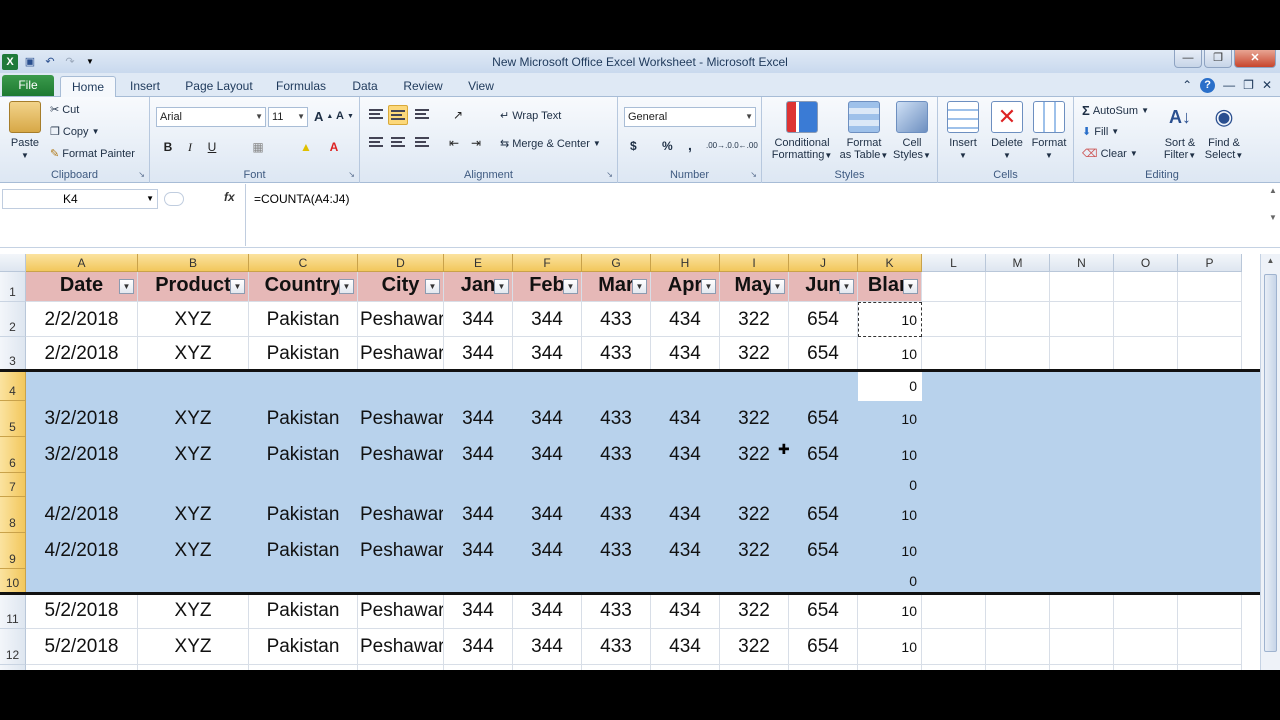  I want to click on orientation-icon: ↗, so click(458, 115).